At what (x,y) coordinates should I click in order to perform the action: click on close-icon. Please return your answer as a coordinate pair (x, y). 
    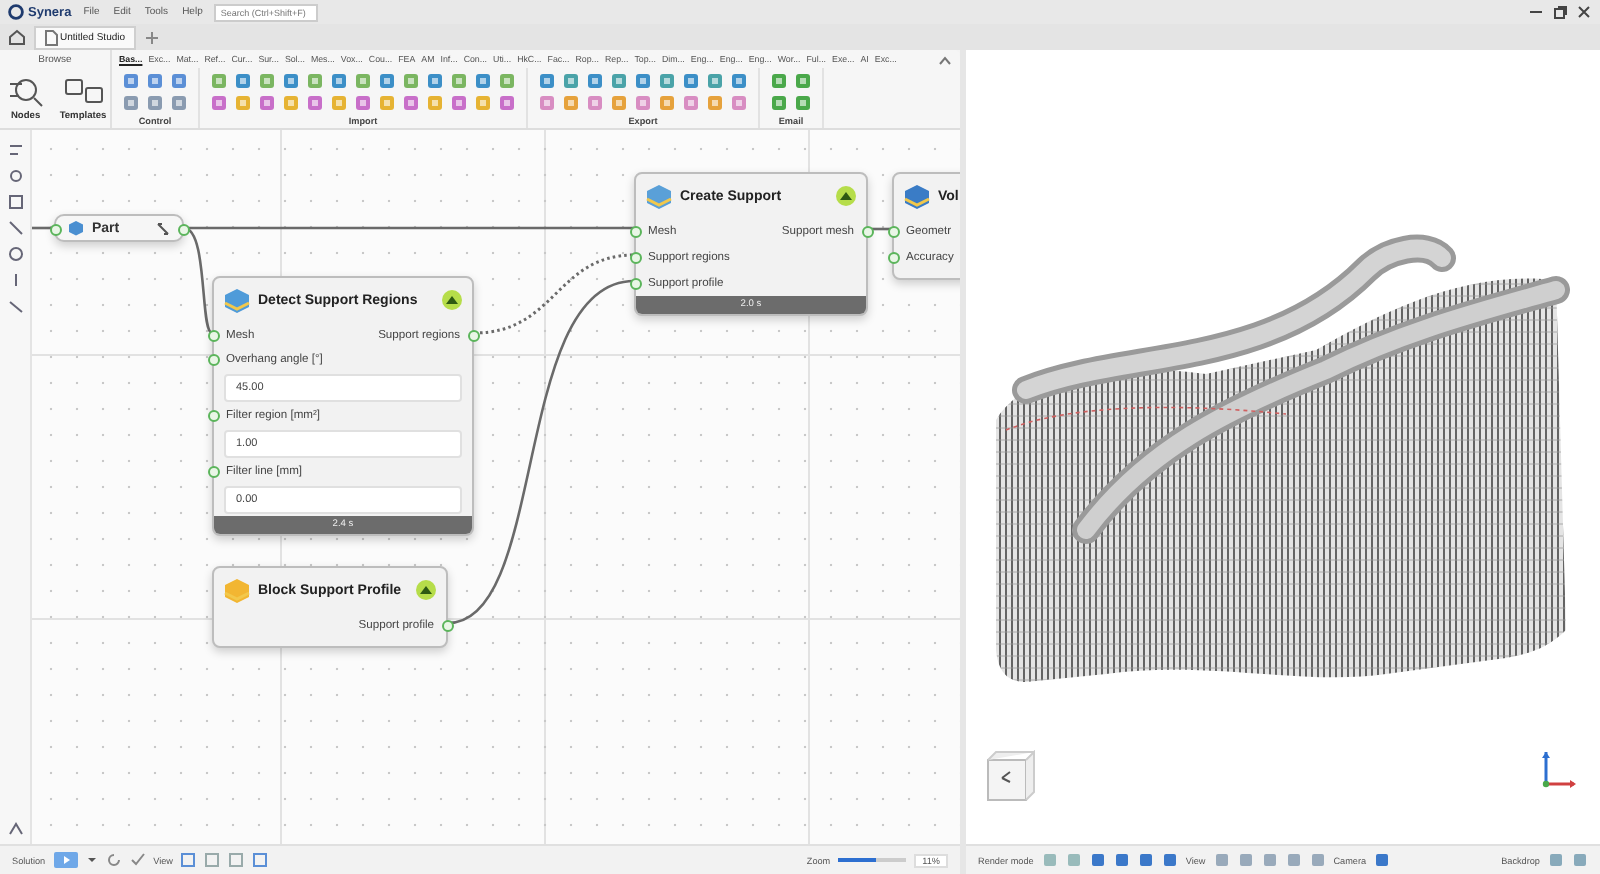
    Looking at the image, I should click on (1584, 12).